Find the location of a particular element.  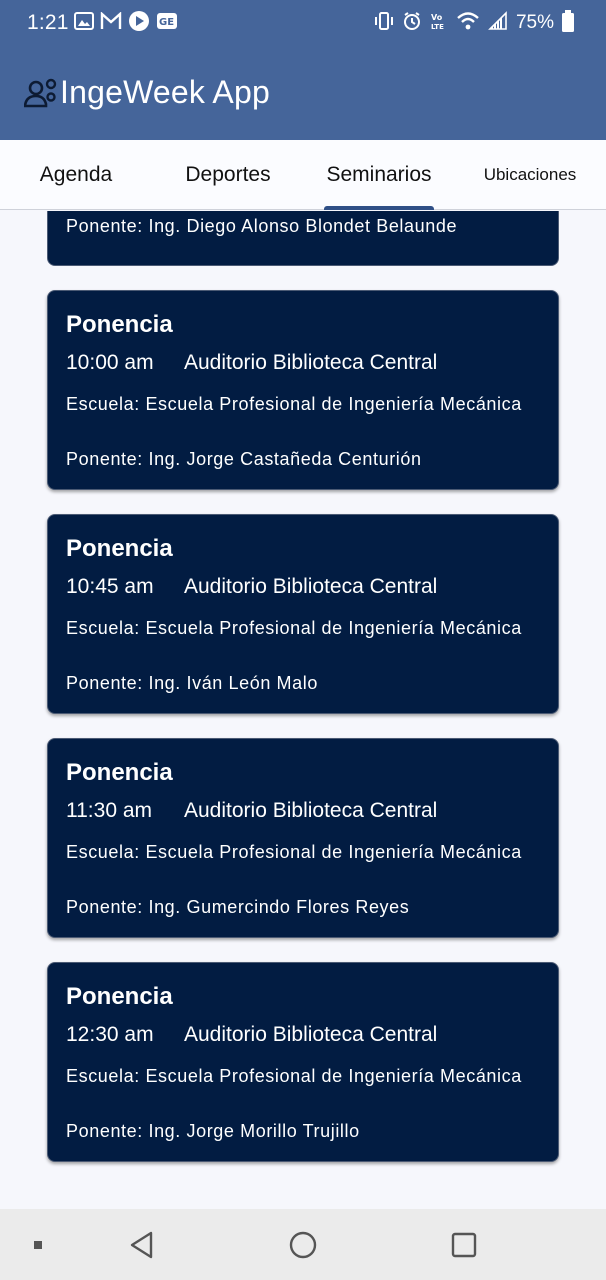

top-app-area: 1:21 GE Vo LTE 75% IngeWeek App is located at coordinates (303, 70).